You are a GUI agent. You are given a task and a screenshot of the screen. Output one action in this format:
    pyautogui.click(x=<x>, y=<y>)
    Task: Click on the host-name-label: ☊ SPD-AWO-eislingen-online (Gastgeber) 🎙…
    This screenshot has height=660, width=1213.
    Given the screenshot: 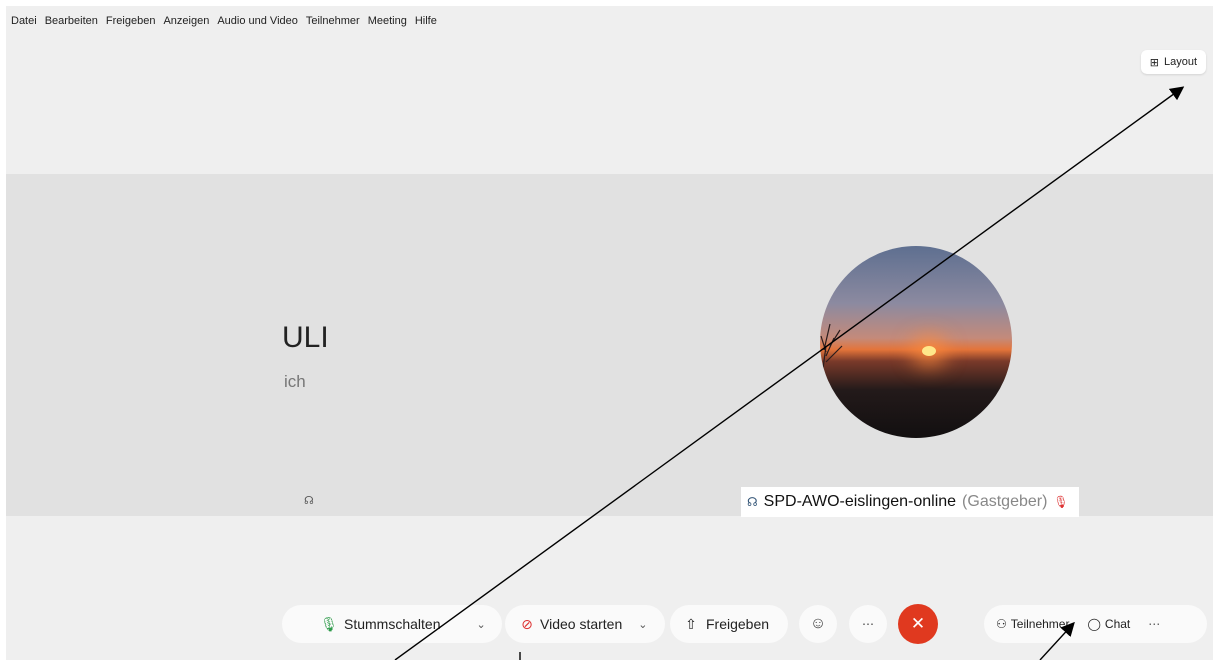 What is the action you would take?
    pyautogui.click(x=910, y=502)
    